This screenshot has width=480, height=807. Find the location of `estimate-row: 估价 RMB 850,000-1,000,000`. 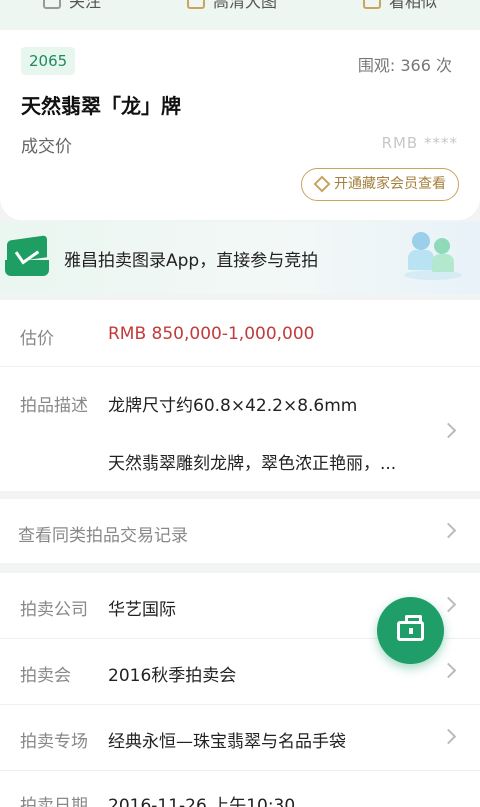

estimate-row: 估价 RMB 850,000-1,000,000 is located at coordinates (240, 333).